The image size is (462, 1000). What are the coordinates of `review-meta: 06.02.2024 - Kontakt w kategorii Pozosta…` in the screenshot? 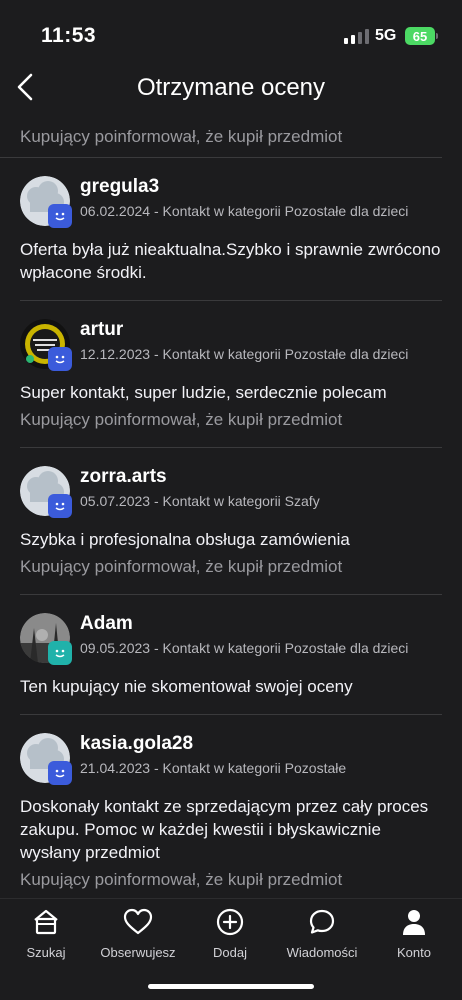 It's located at (244, 211).